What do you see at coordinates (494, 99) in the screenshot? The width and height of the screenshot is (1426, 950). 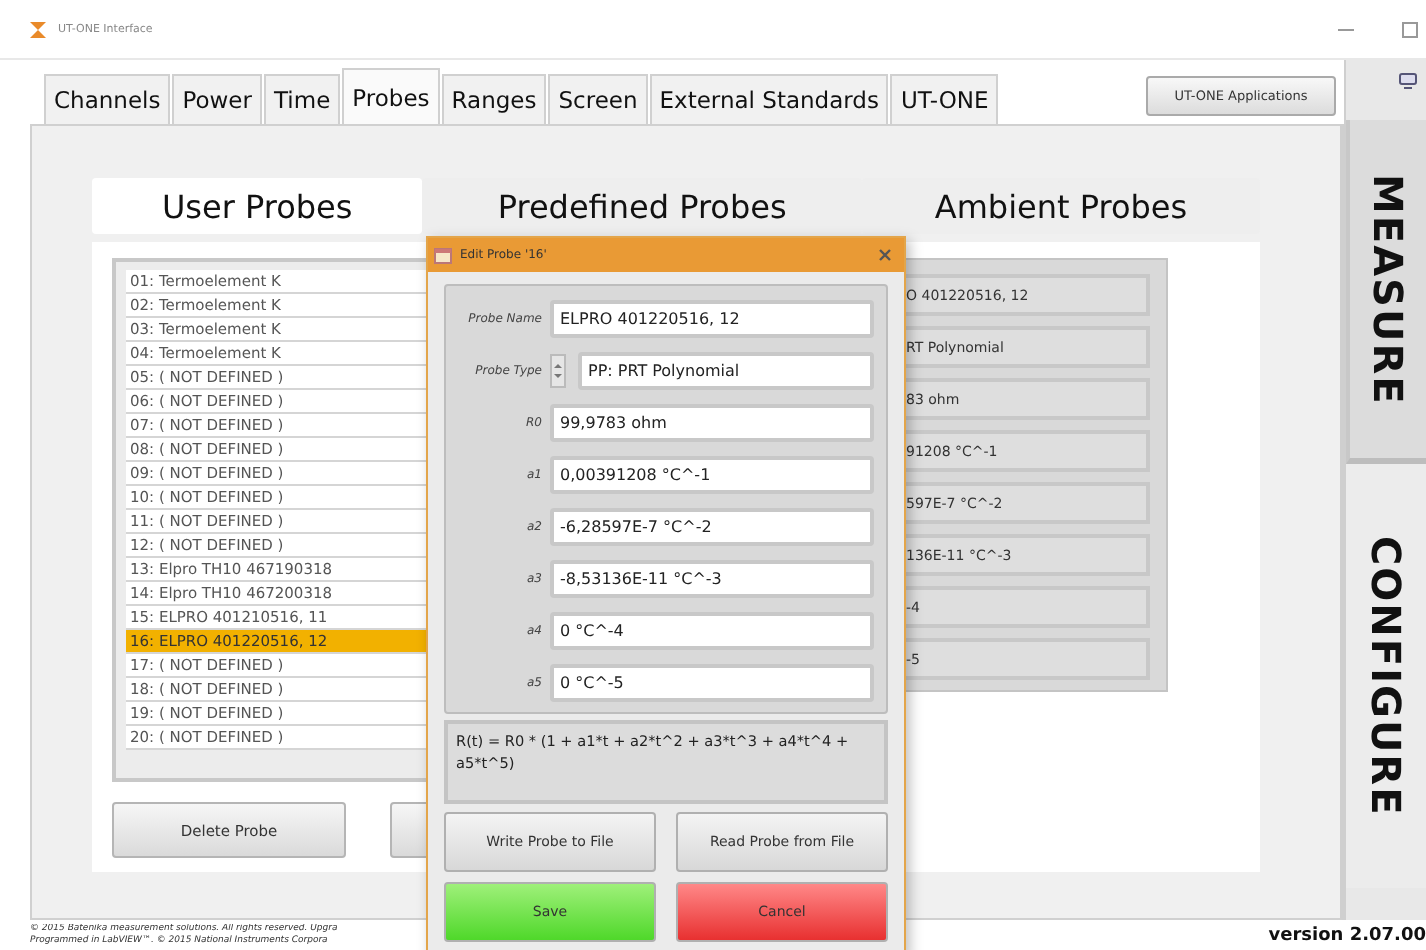 I see `tab: Ranges` at bounding box center [494, 99].